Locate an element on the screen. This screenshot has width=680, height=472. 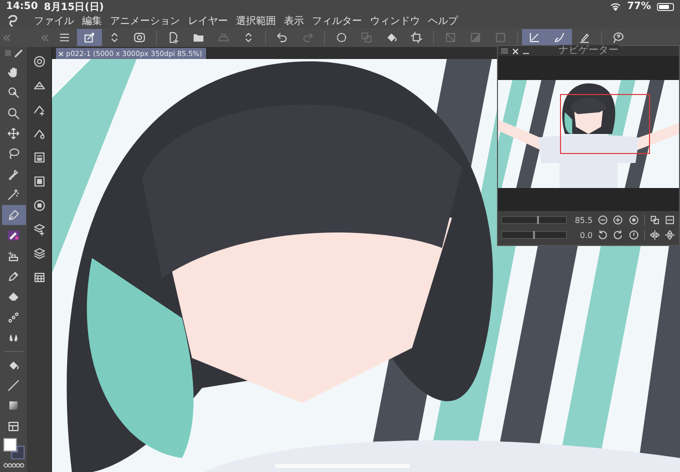
wifi-icon is located at coordinates (616, 6).